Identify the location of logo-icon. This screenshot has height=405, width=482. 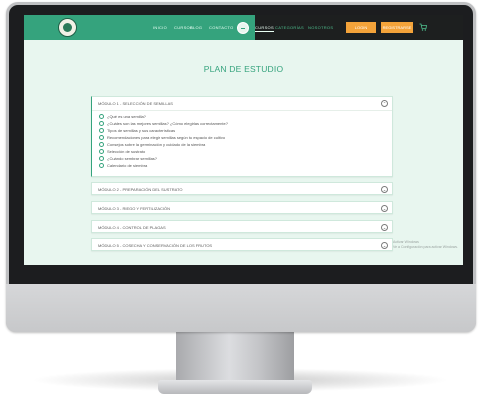
(67, 27).